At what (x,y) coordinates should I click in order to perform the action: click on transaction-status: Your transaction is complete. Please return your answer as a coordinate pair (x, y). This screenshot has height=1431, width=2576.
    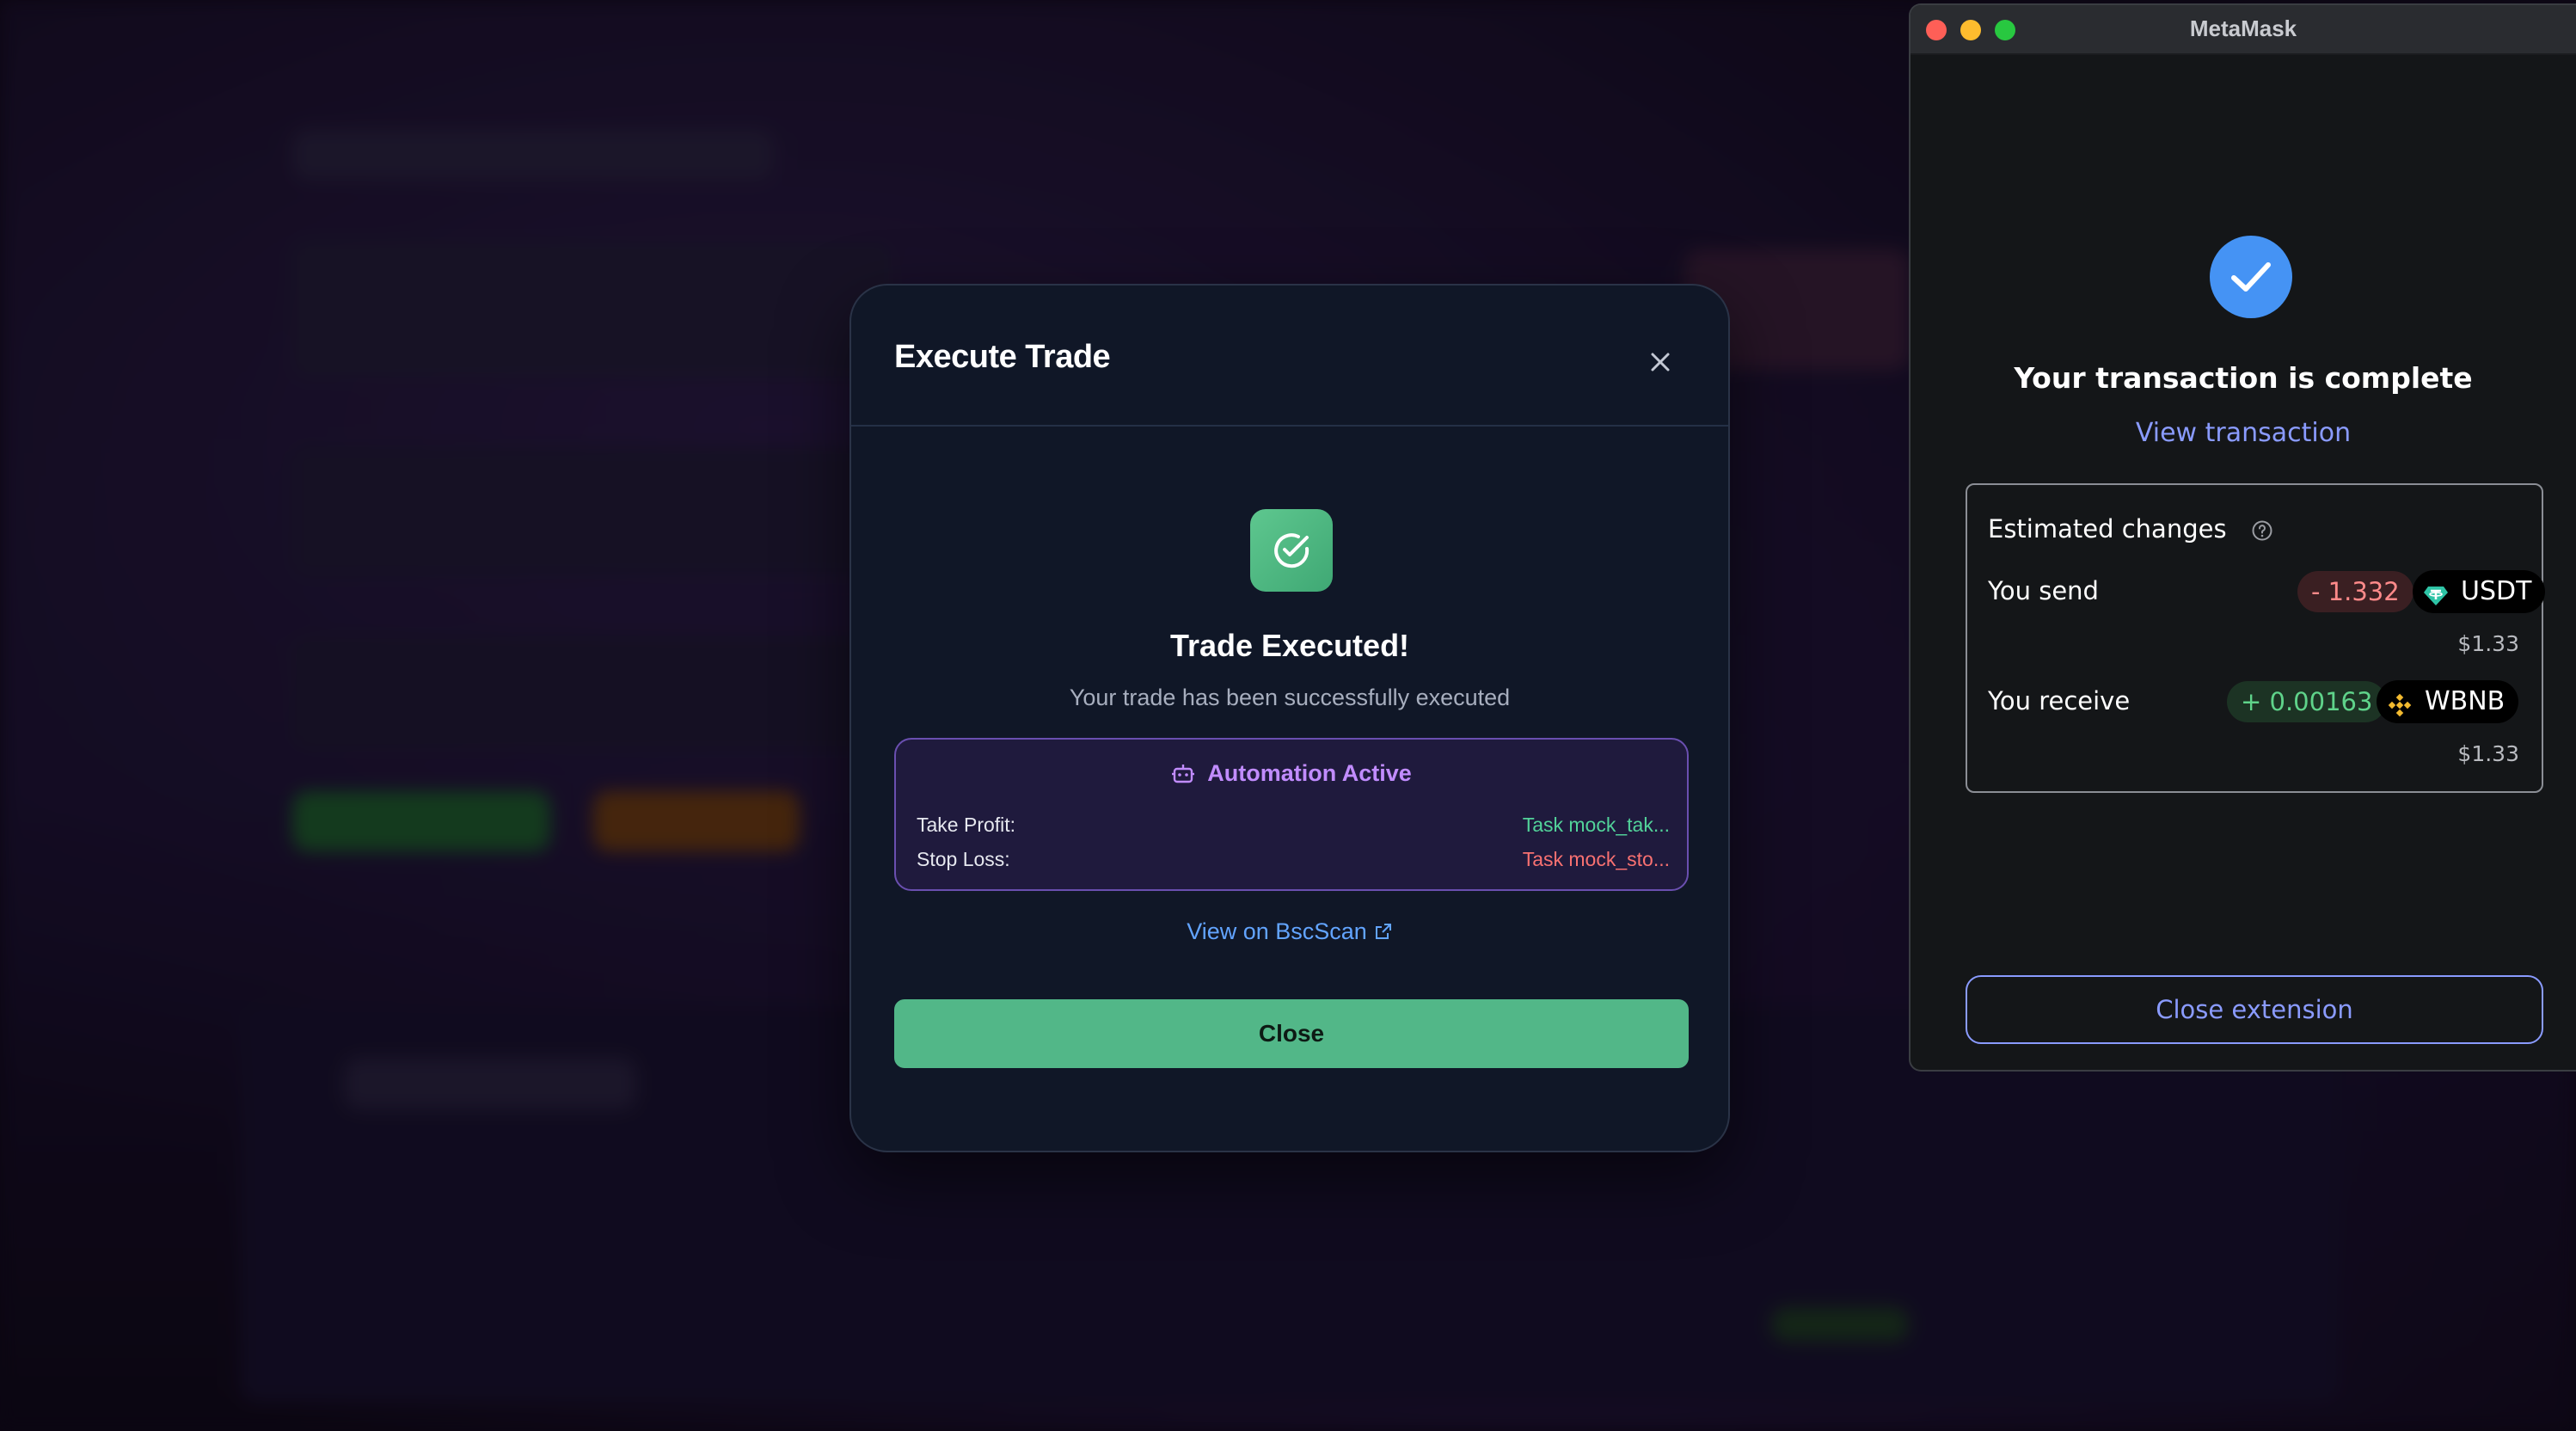
    Looking at the image, I should click on (2243, 378).